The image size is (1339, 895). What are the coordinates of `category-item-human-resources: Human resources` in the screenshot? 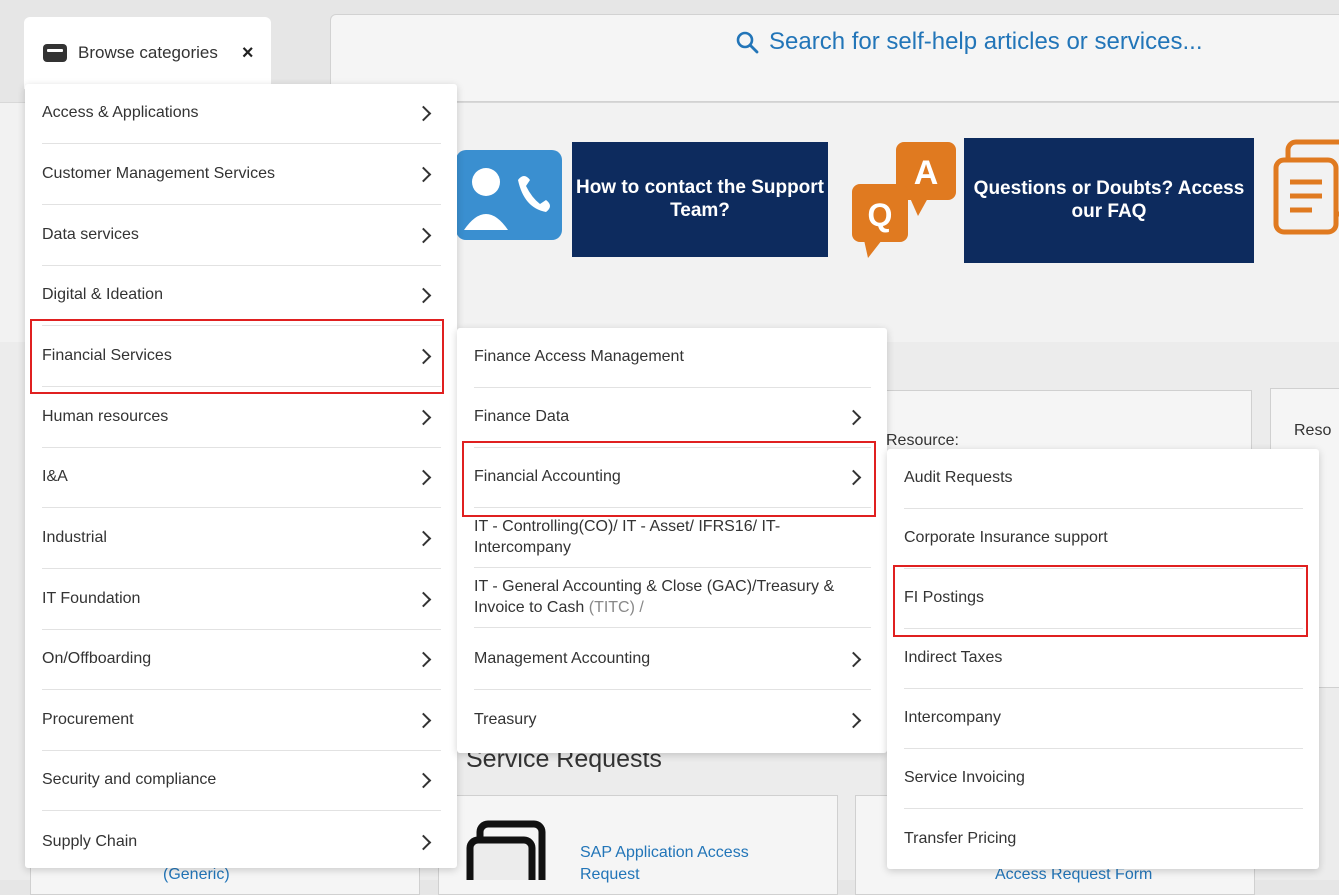 It's located at (241, 418).